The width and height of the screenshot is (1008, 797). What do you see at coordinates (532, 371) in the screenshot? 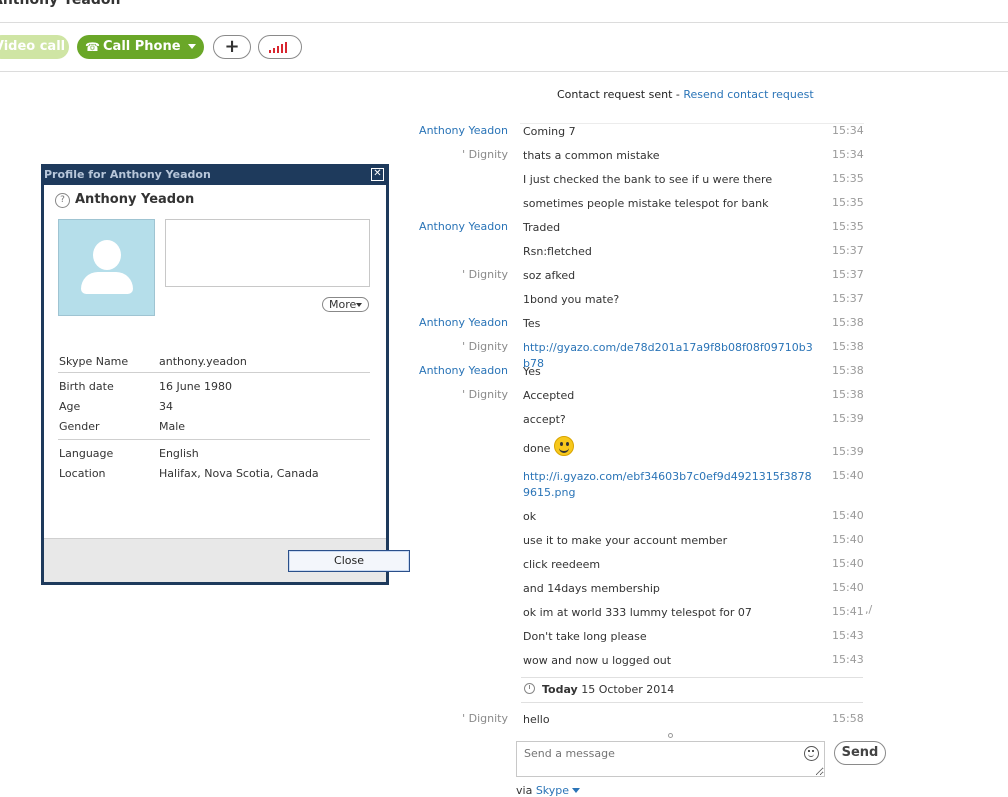
I see `message-text: Yes` at bounding box center [532, 371].